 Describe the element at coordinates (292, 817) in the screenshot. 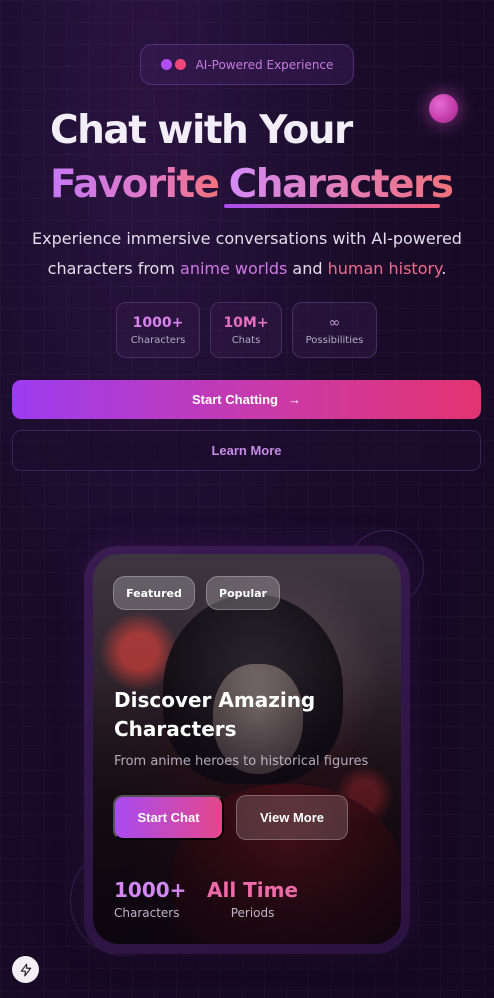

I see `view-more-button: View More` at that location.